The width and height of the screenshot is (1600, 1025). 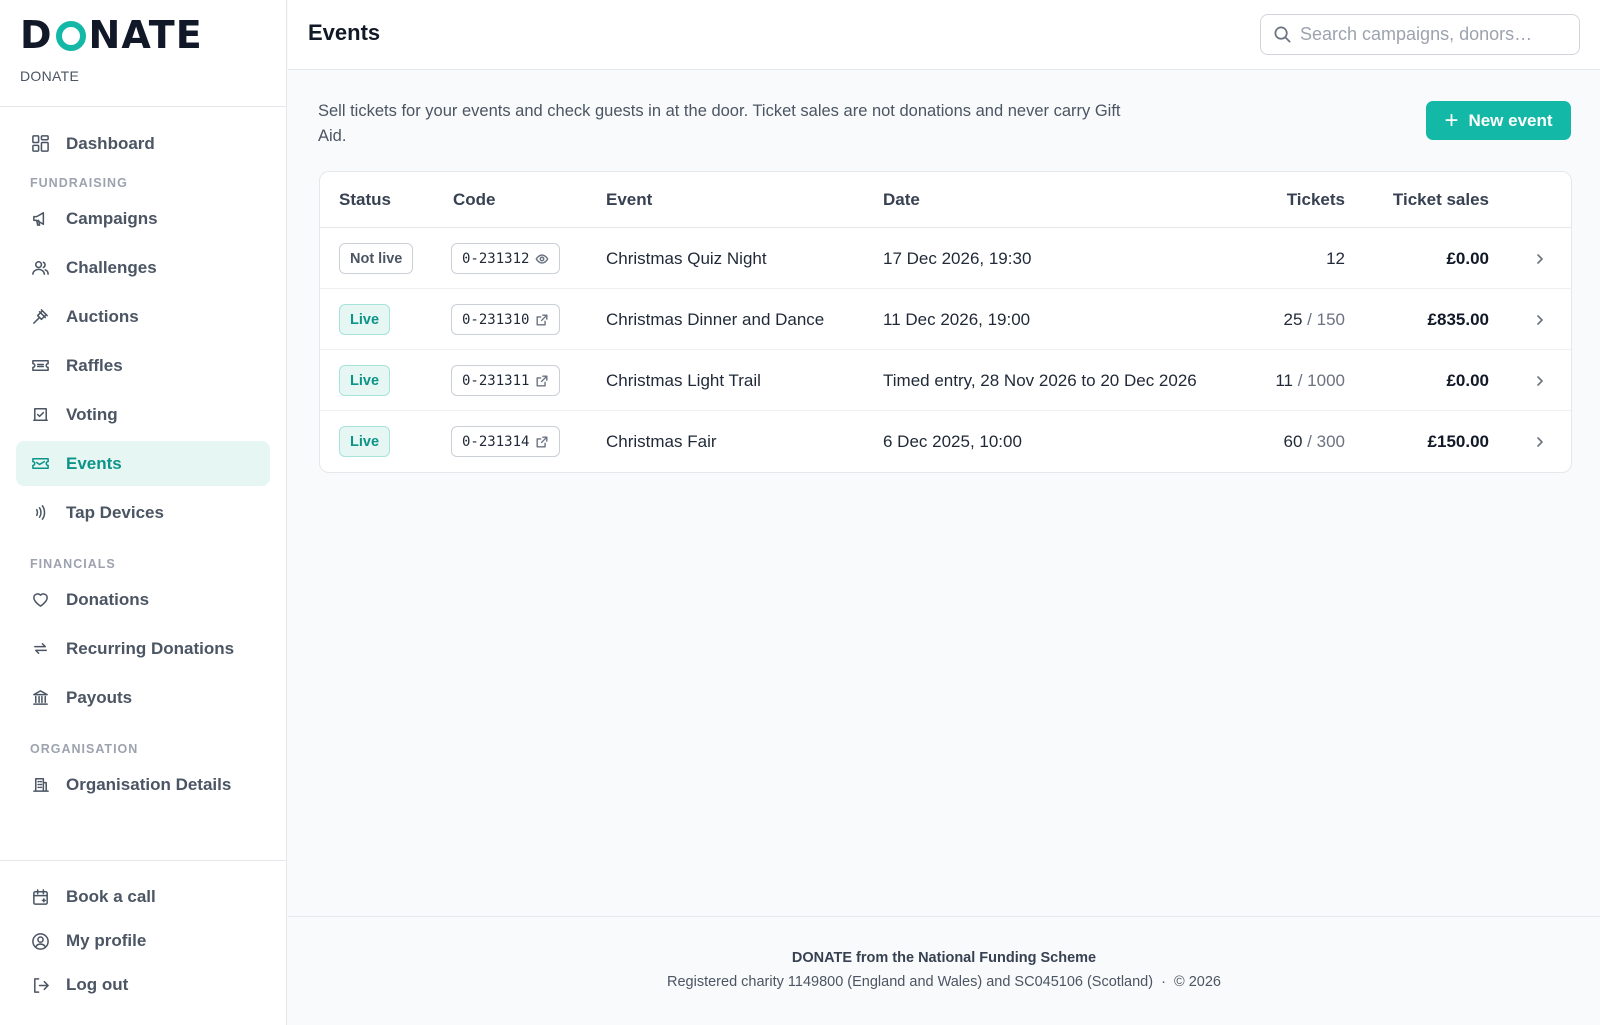 What do you see at coordinates (143, 463) in the screenshot?
I see `sidebar-item-events: Events` at bounding box center [143, 463].